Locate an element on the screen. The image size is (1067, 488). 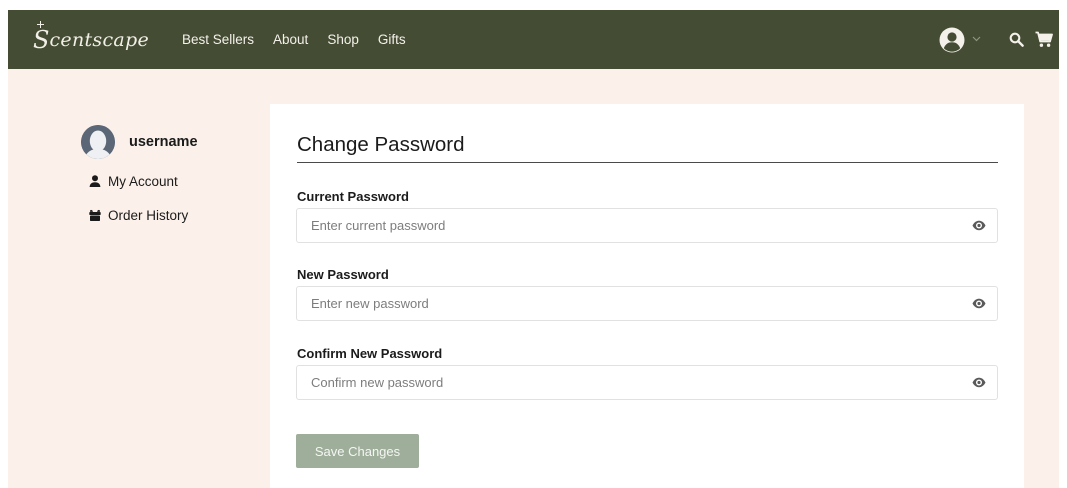
user-circle-icon is located at coordinates (952, 40).